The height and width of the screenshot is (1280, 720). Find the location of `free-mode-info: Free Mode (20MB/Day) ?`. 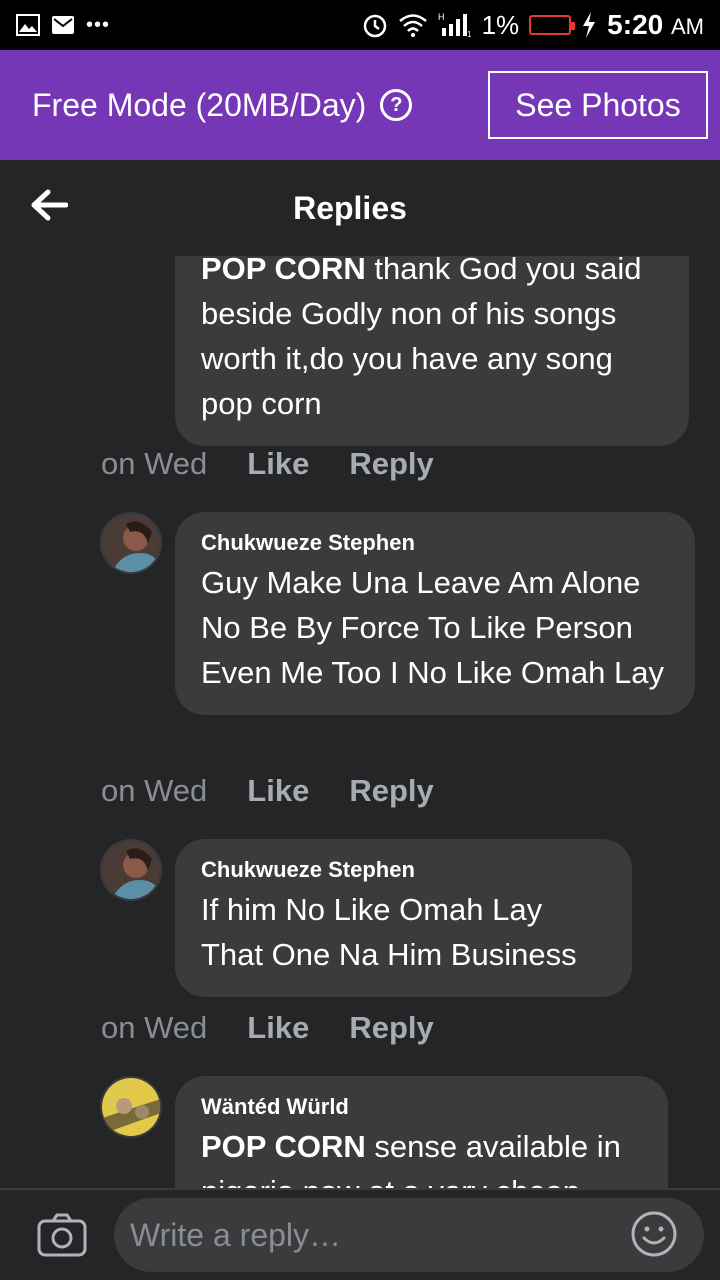

free-mode-info: Free Mode (20MB/Day) ? is located at coordinates (222, 105).